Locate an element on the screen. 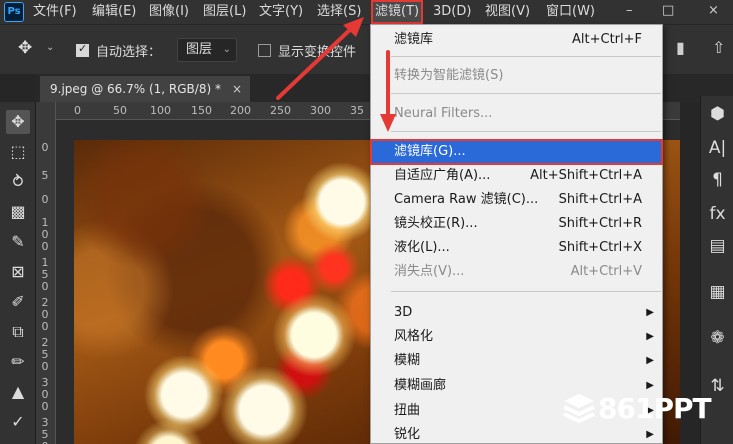 The height and width of the screenshot is (444, 733). ruler-label: 150 is located at coordinates (201, 110).